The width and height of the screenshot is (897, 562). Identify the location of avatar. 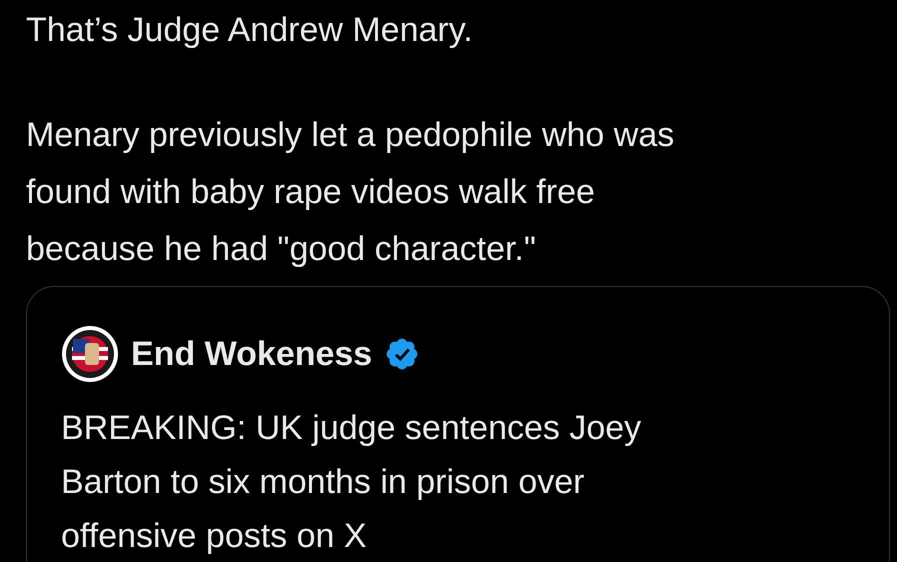
(90, 354).